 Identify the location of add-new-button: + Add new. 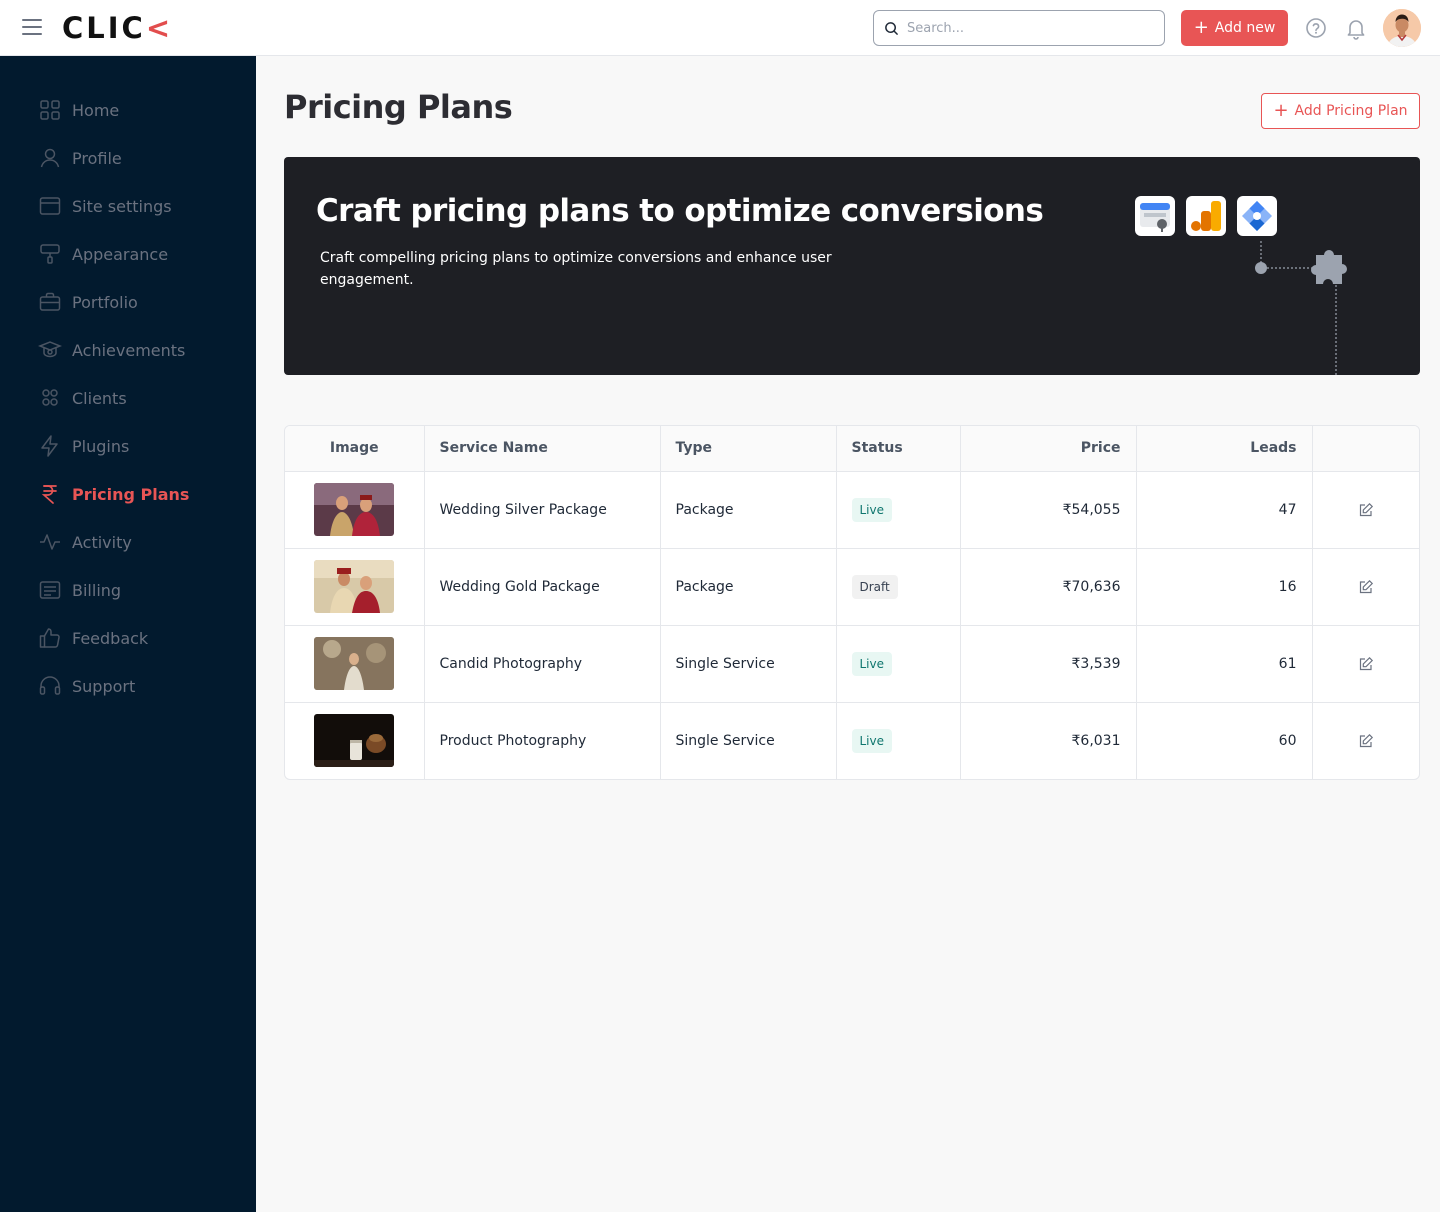
(1234, 28).